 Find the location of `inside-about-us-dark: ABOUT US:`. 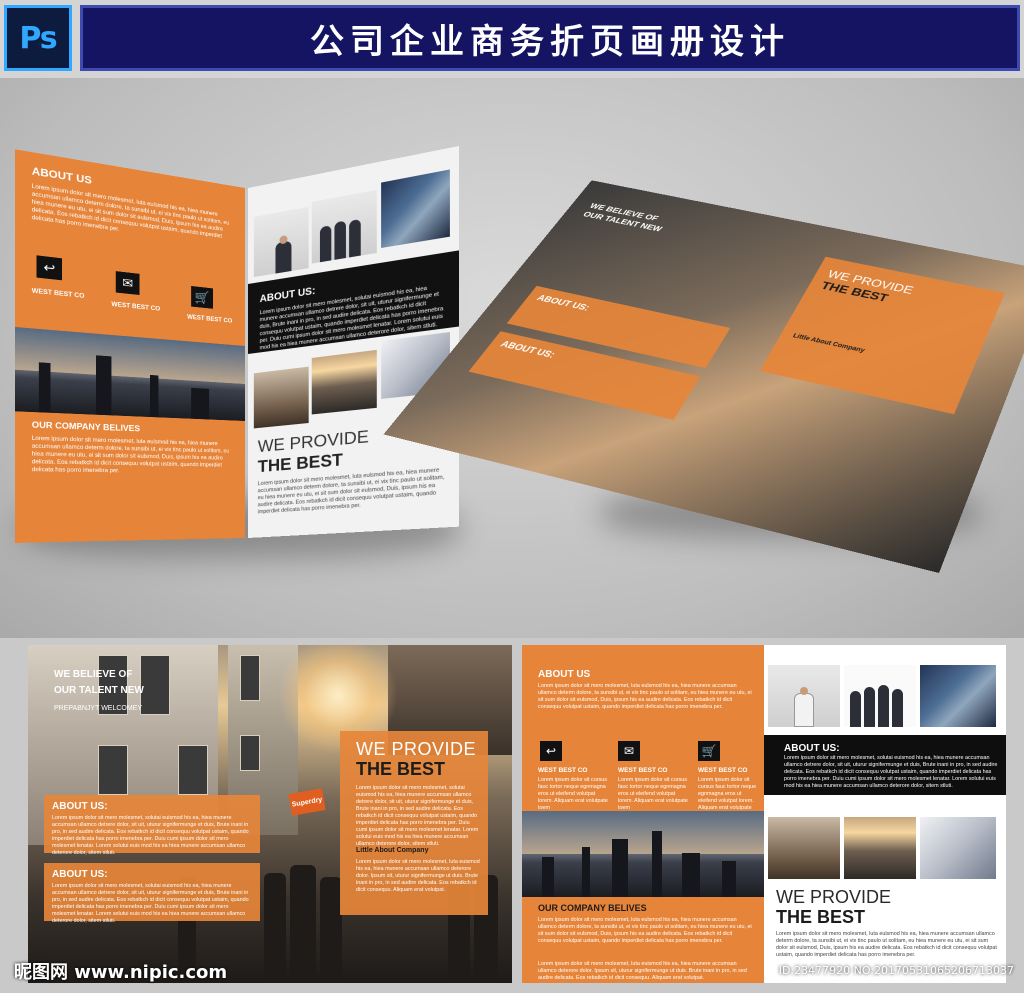

inside-about-us-dark: ABOUT US: is located at coordinates (812, 748).